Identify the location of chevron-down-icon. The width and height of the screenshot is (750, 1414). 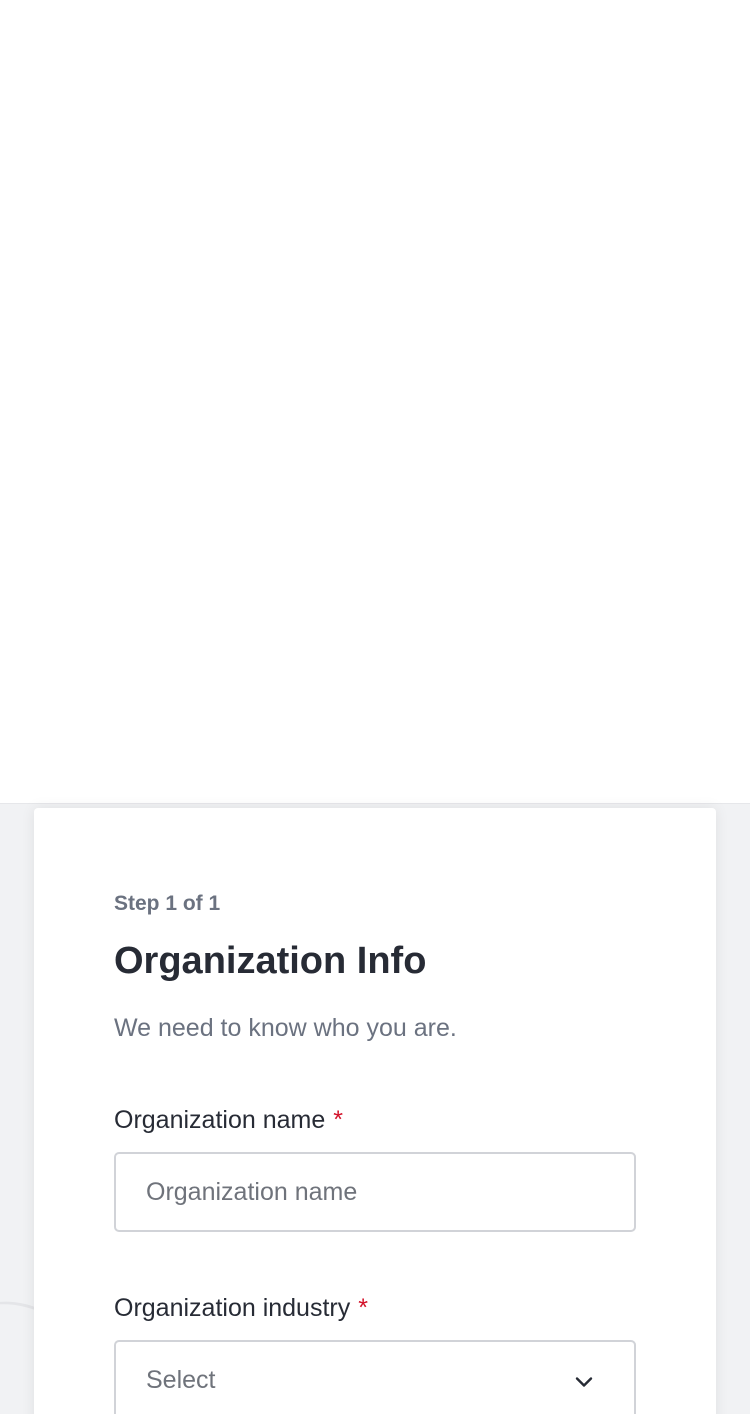
(584, 1382).